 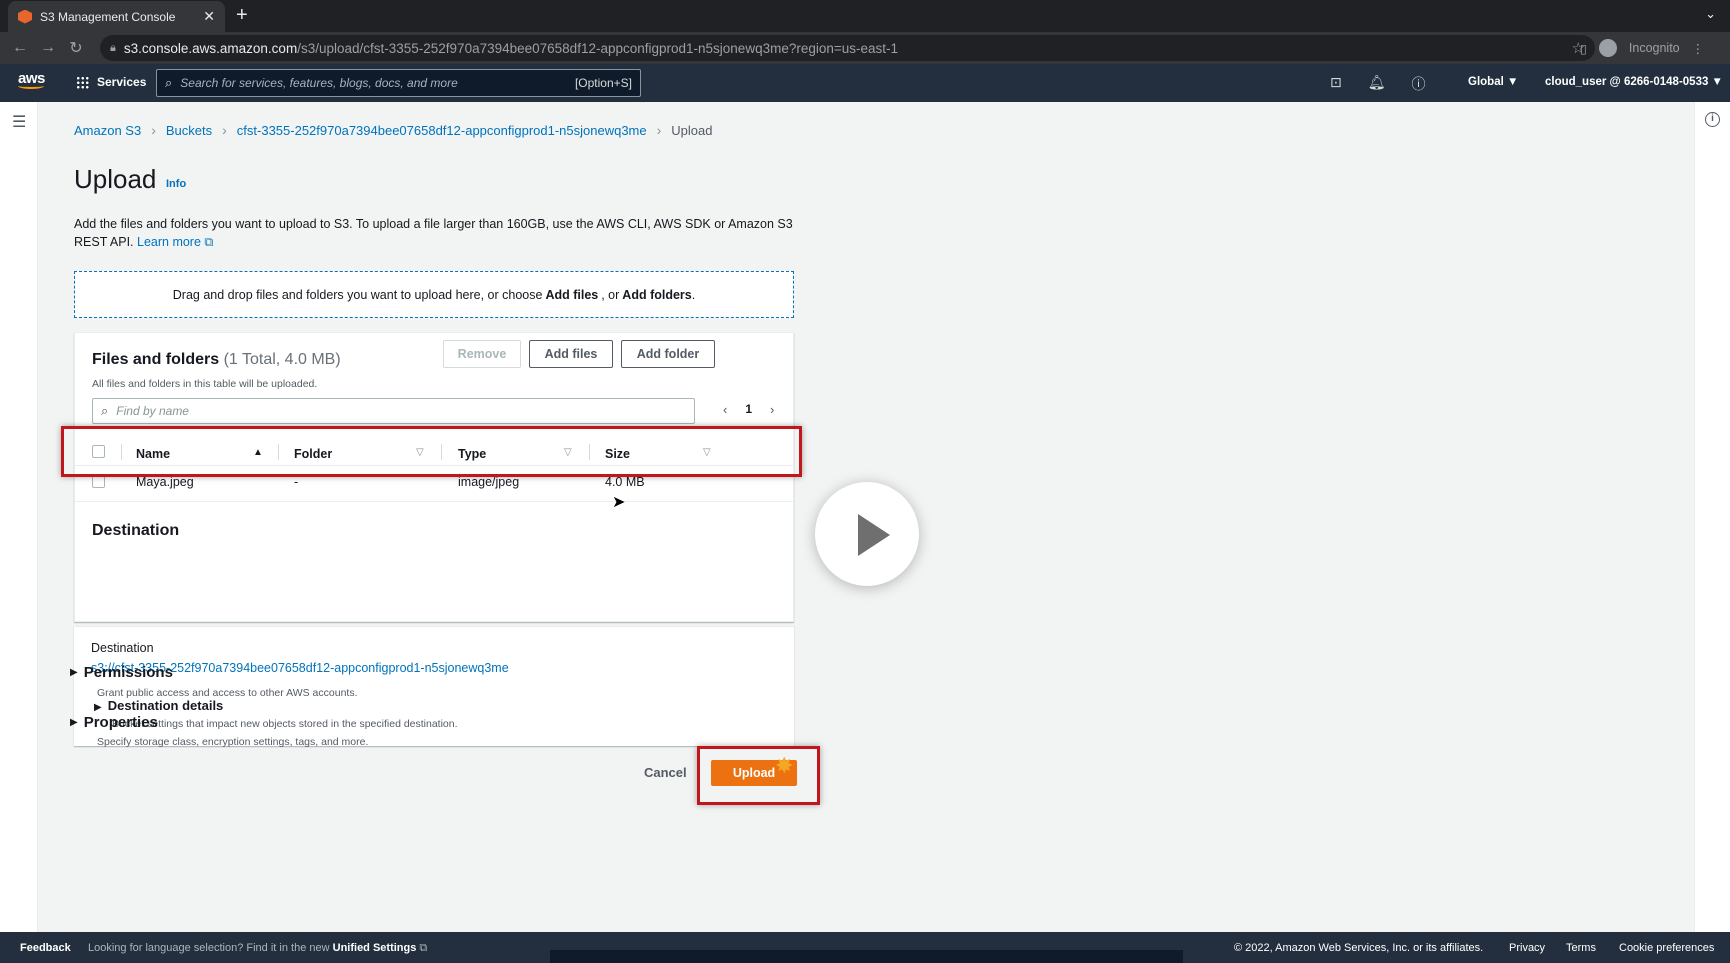 What do you see at coordinates (1336, 84) in the screenshot?
I see `cloudshell-icon: ⊡` at bounding box center [1336, 84].